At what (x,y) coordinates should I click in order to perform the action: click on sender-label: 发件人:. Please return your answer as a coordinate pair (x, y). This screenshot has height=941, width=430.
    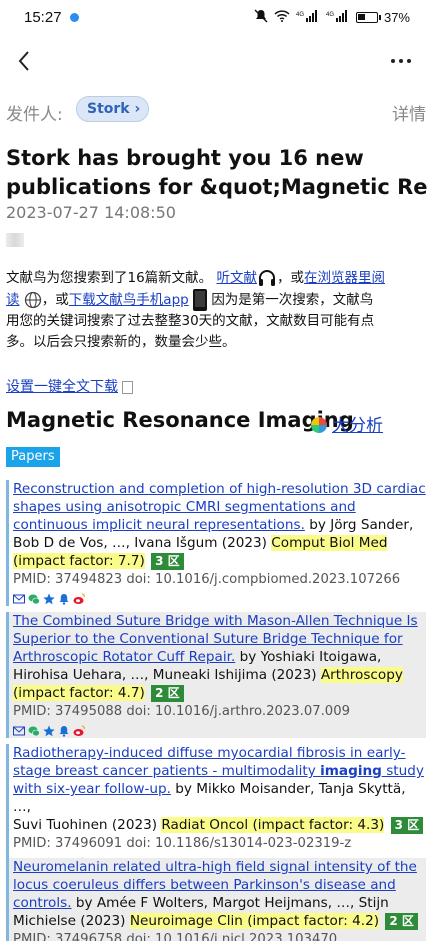
    Looking at the image, I should click on (34, 115).